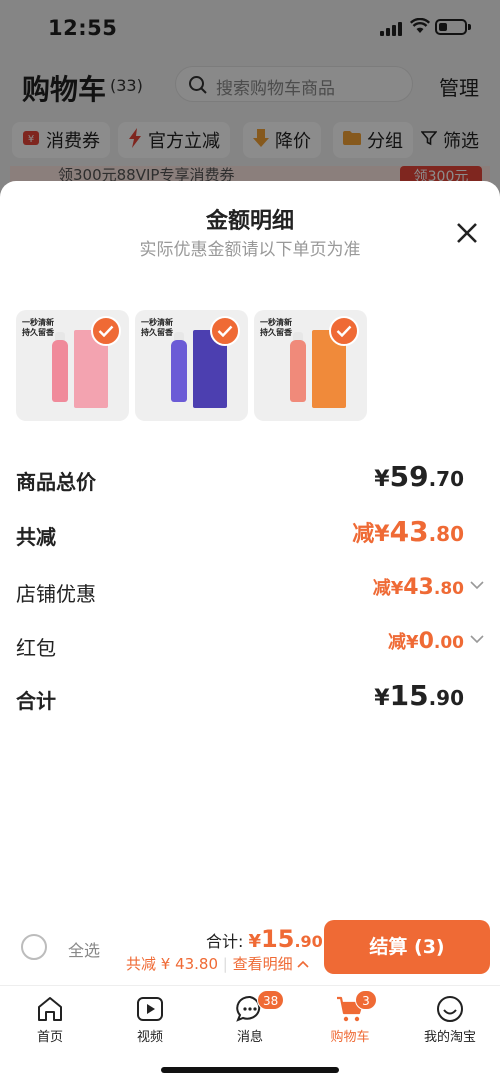 This screenshot has height=1082, width=500. I want to click on price-row: 共减 减¥43.80, so click(250, 535).